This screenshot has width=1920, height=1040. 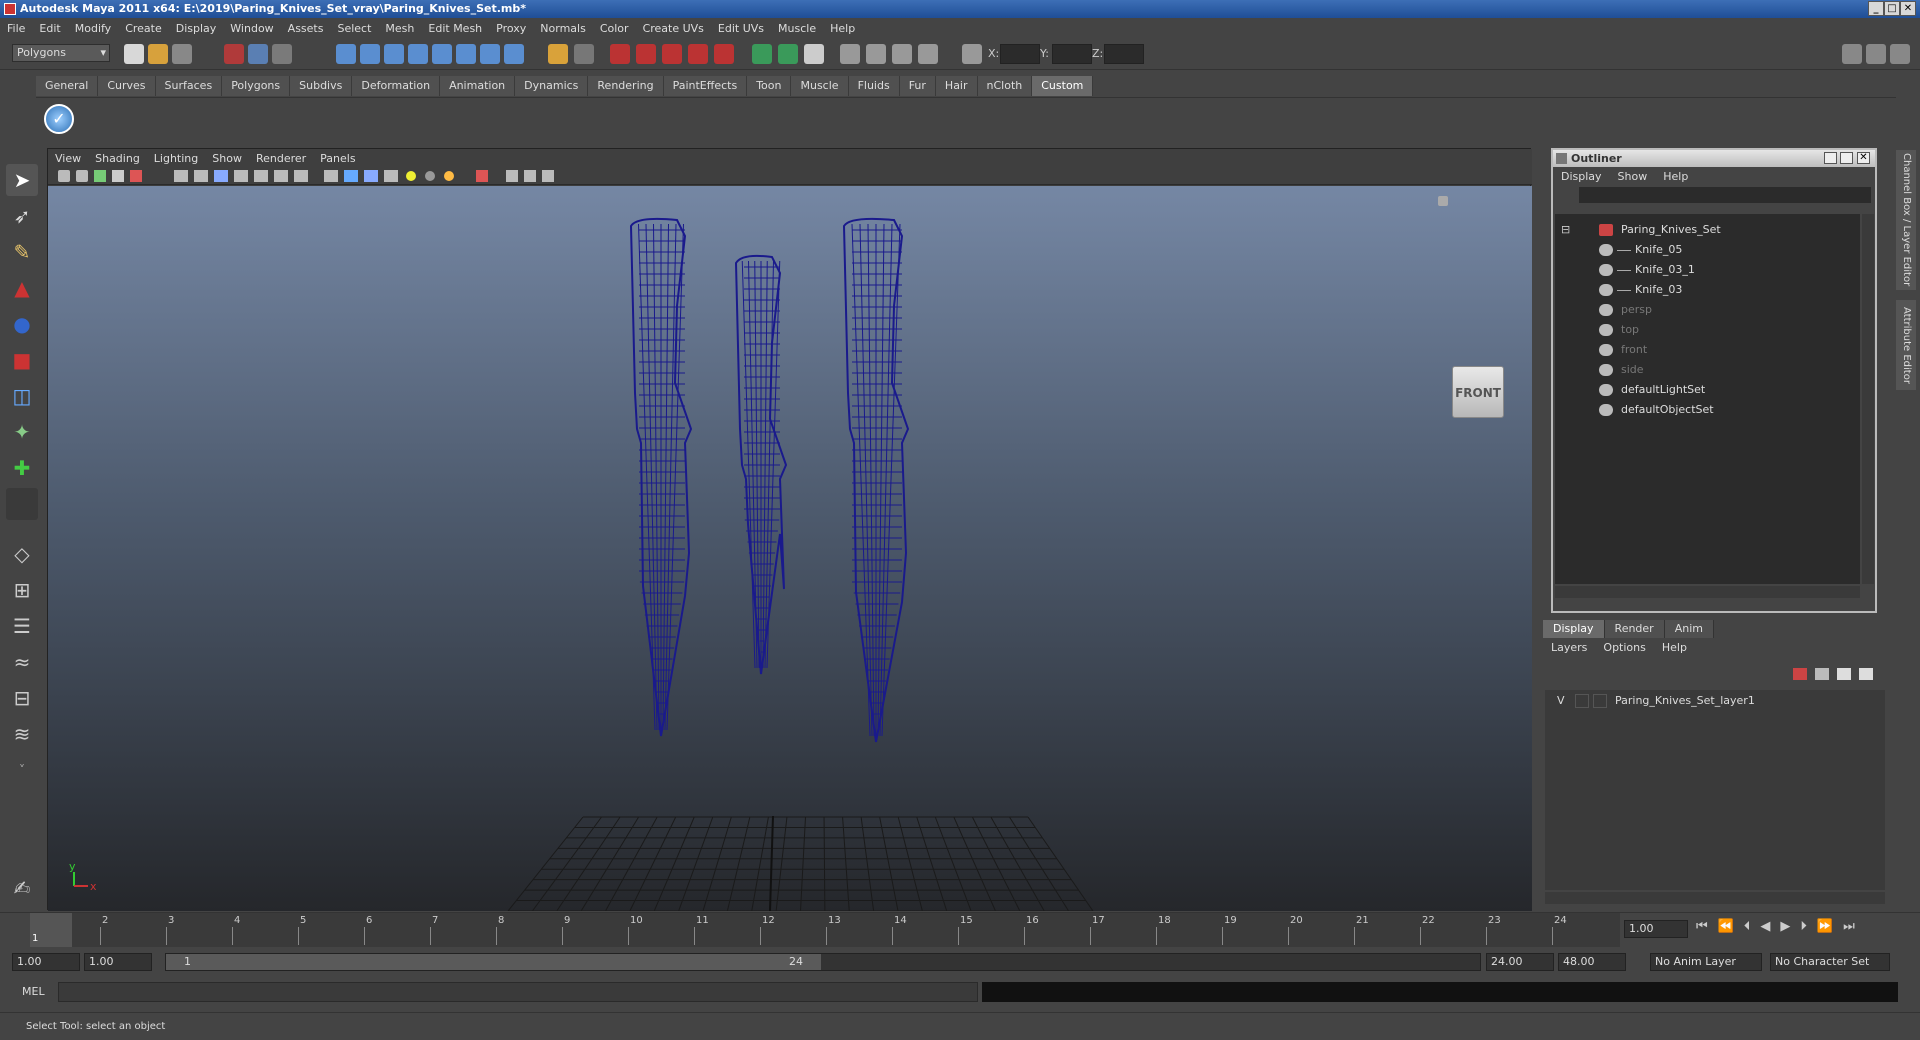 I want to click on outliner-item: Knife_03_1, so click(x=1705, y=270).